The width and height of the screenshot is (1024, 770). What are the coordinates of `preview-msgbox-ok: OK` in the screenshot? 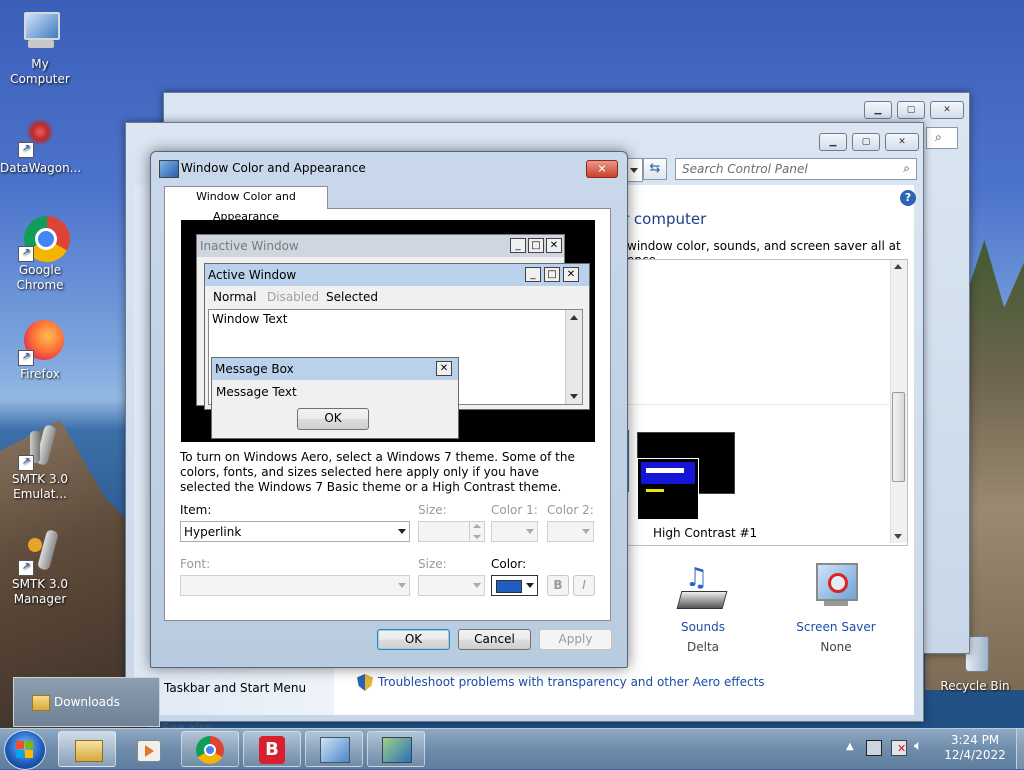 It's located at (333, 419).